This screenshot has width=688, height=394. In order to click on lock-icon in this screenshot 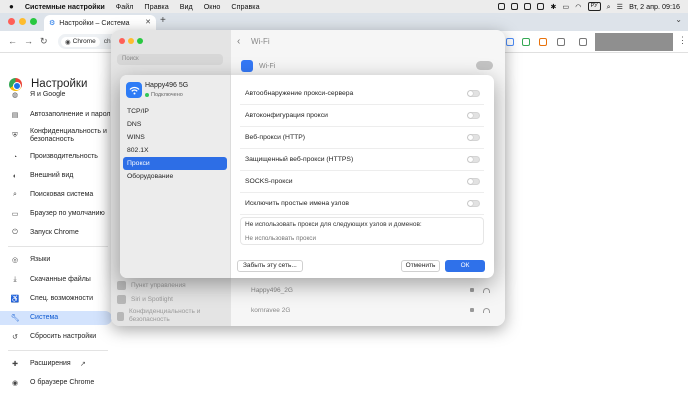, I will do `click(472, 310)`.